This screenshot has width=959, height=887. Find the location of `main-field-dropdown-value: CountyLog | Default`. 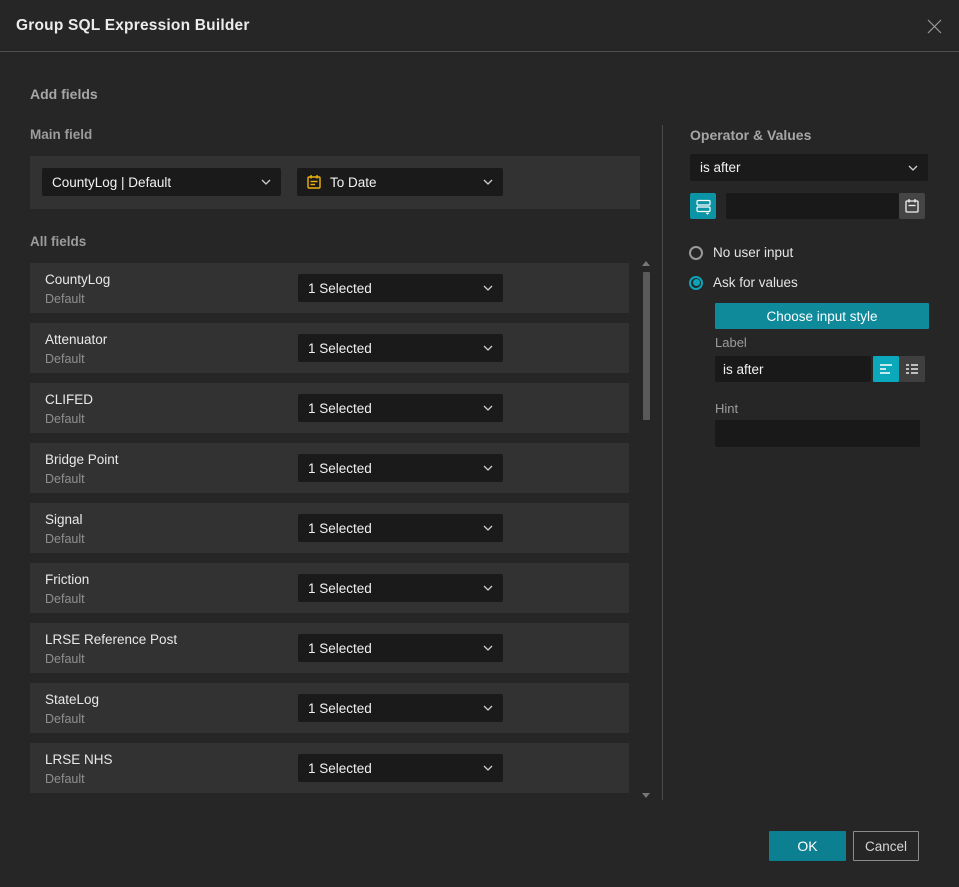

main-field-dropdown-value: CountyLog | Default is located at coordinates (112, 182).